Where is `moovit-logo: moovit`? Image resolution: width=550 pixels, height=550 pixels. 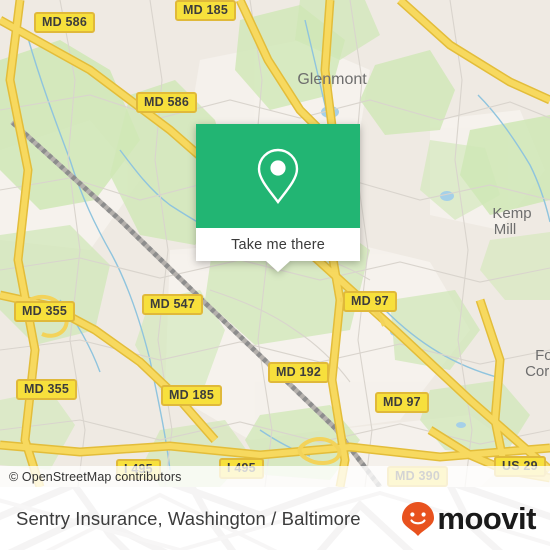
moovit-logo: moovit is located at coordinates (468, 519).